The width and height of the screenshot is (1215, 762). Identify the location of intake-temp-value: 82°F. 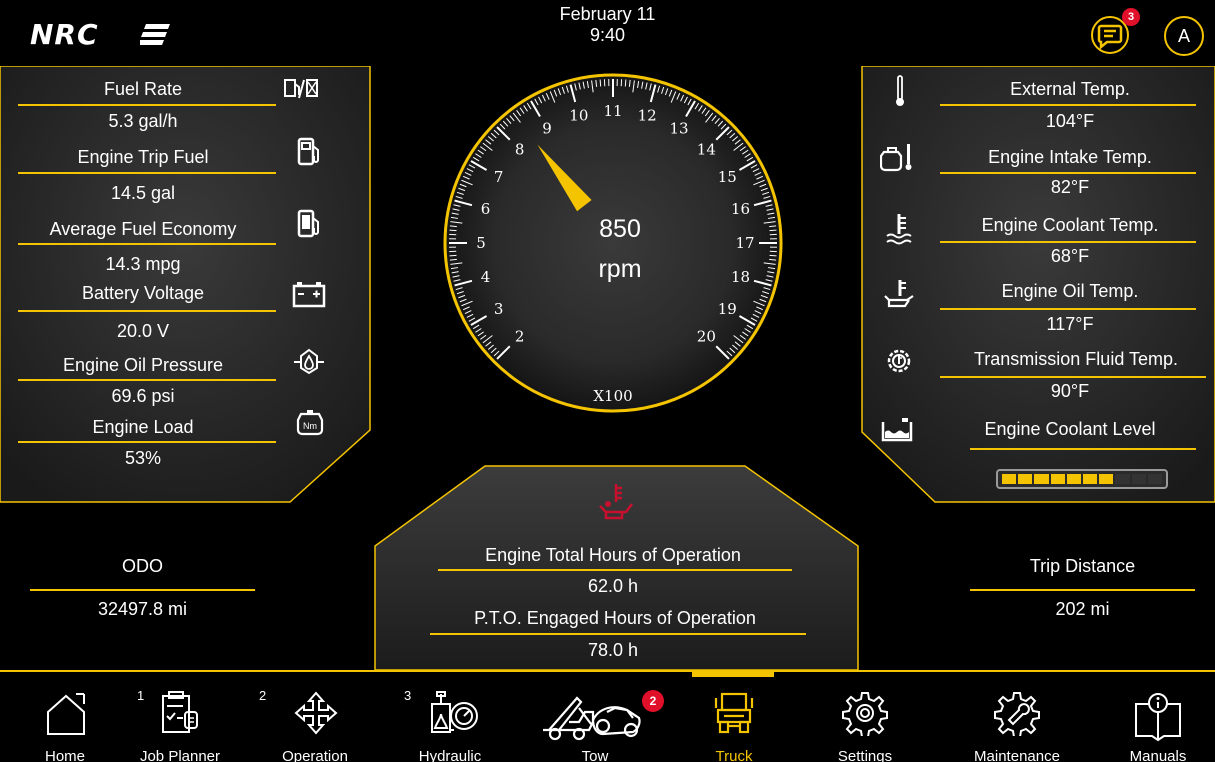
(1070, 187).